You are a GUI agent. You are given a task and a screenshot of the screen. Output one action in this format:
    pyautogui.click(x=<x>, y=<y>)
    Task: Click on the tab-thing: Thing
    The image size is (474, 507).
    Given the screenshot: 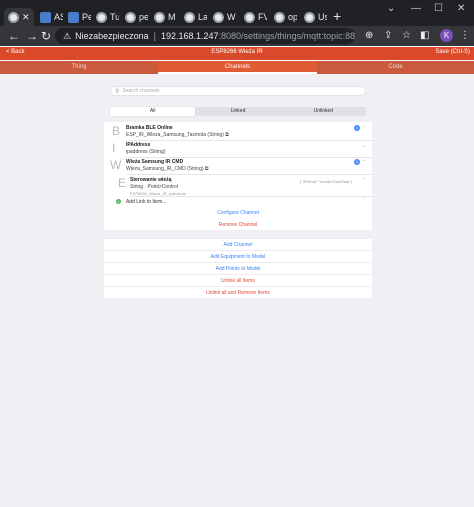 What is the action you would take?
    pyautogui.click(x=79, y=67)
    